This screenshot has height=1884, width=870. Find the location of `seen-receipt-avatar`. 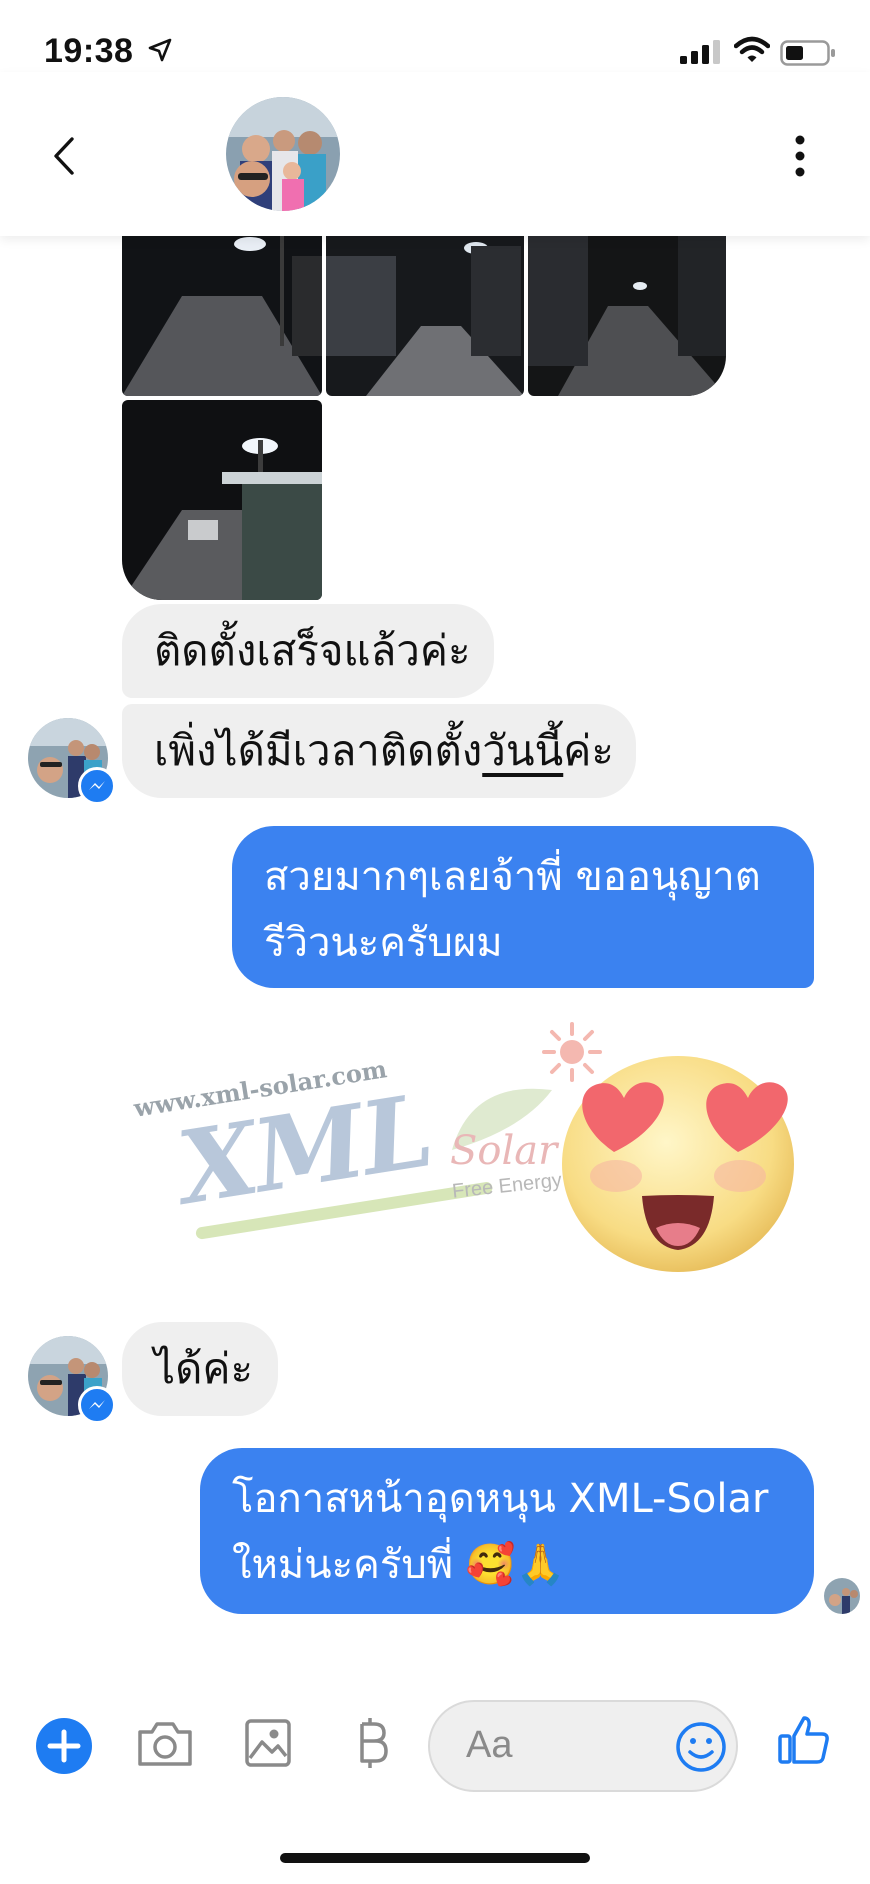

seen-receipt-avatar is located at coordinates (842, 1596).